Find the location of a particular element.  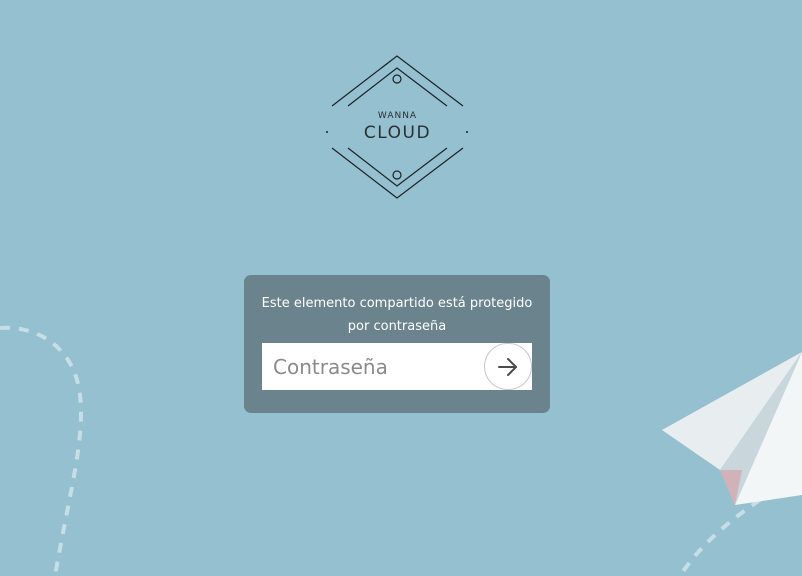

logo-big-text: CLOUD is located at coordinates (397, 133).